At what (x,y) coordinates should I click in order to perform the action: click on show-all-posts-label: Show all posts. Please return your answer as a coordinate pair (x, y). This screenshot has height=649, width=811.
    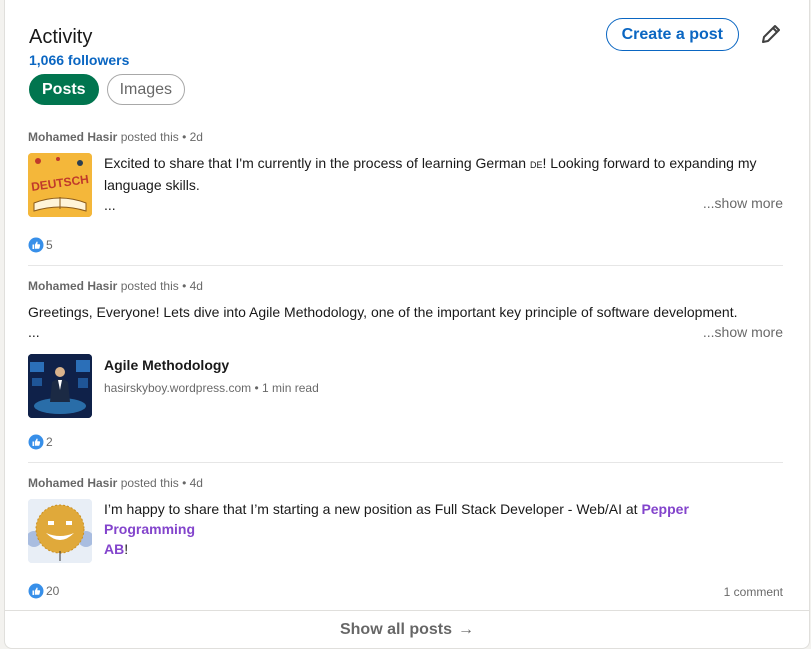
    Looking at the image, I should click on (395, 629).